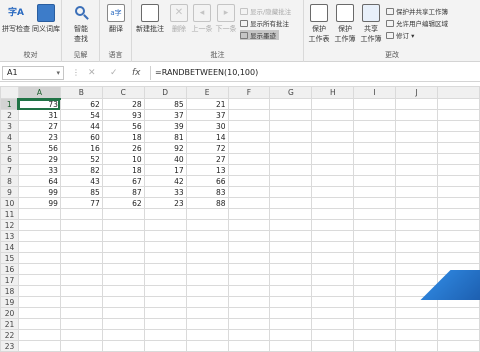 This screenshot has height=352, width=480. Describe the element at coordinates (417, 11) in the screenshot. I see `protect-and-share-button: 保护并共享工作簿` at that location.